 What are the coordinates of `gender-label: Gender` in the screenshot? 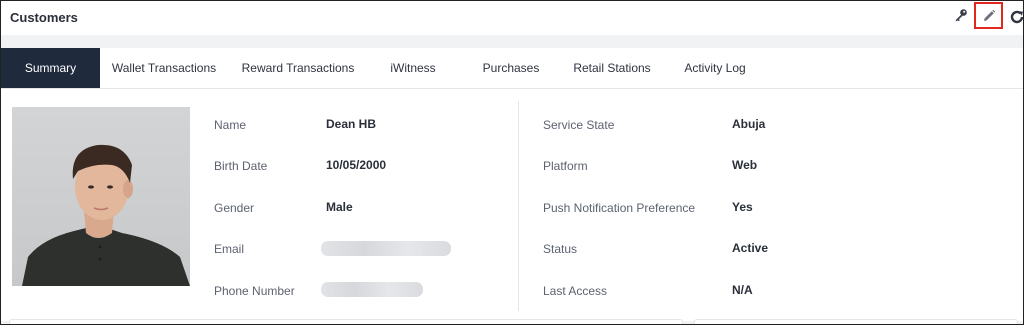 It's located at (234, 208).